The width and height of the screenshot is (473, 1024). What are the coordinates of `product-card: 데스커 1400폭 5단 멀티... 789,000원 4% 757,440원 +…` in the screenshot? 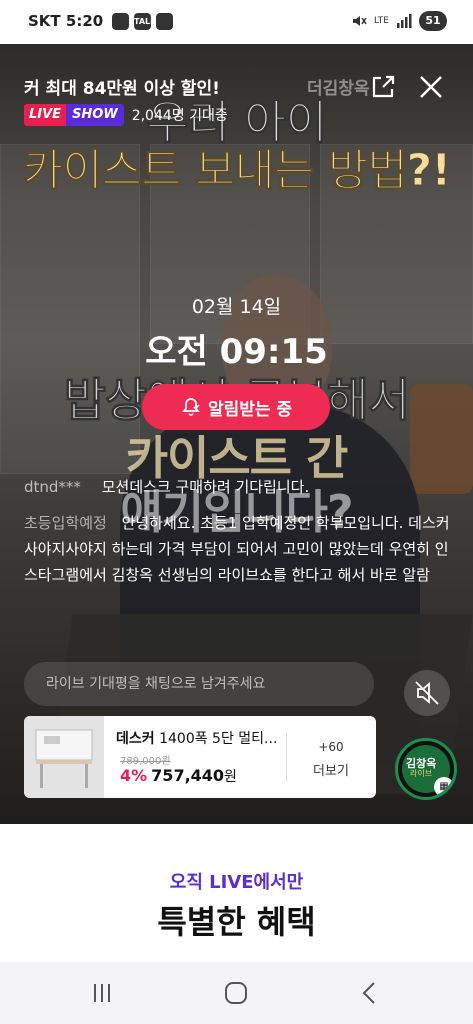 It's located at (200, 757).